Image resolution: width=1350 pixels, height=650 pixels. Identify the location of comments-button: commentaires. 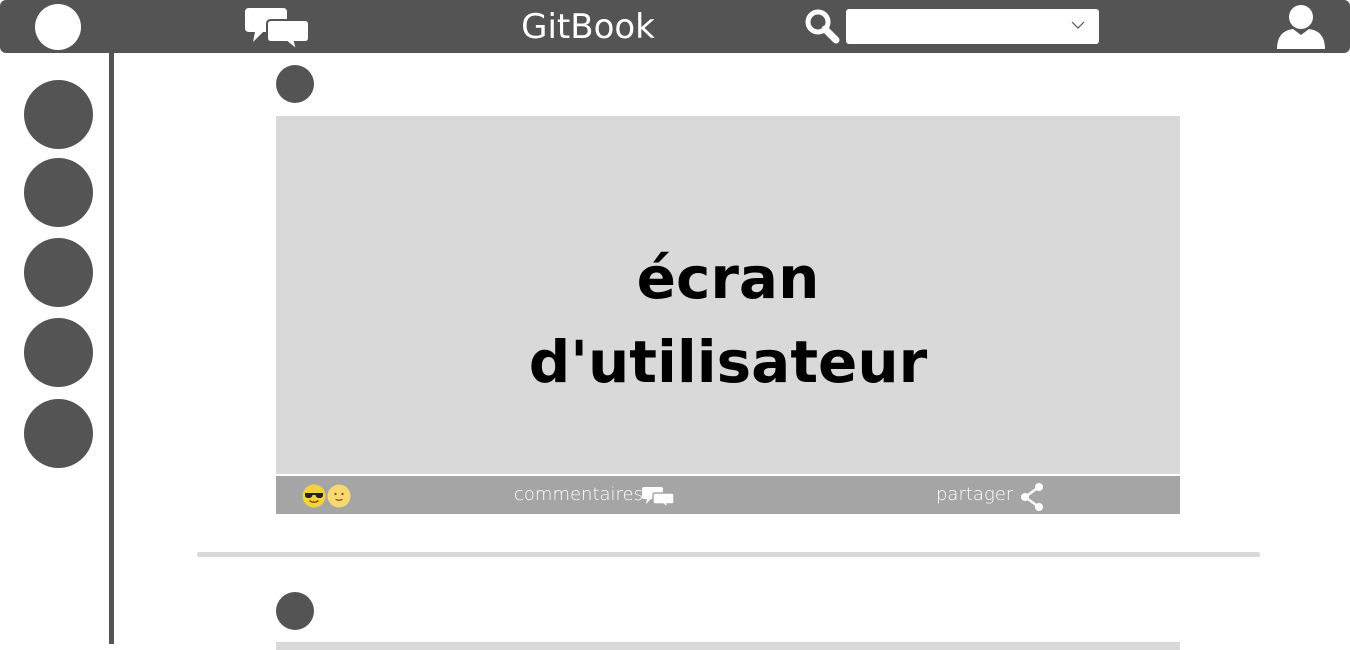
(596, 495).